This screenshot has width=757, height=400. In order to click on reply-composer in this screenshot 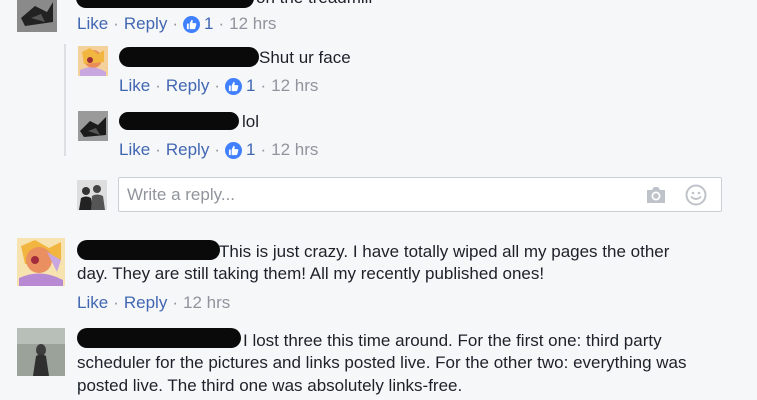, I will do `click(420, 194)`.